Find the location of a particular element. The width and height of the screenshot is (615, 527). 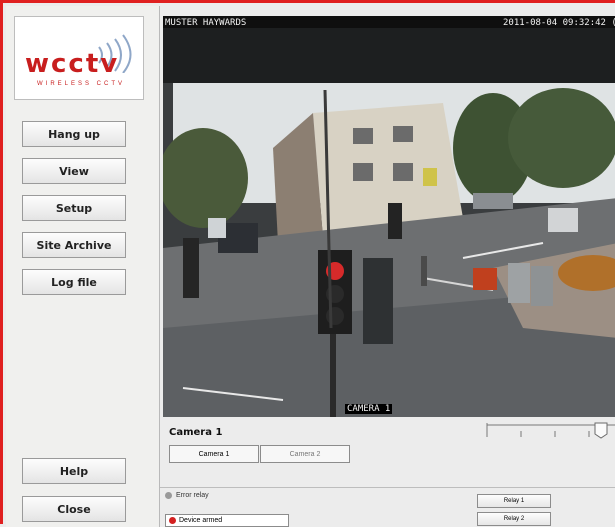

tab-camera-2: Camera 2 is located at coordinates (305, 454).